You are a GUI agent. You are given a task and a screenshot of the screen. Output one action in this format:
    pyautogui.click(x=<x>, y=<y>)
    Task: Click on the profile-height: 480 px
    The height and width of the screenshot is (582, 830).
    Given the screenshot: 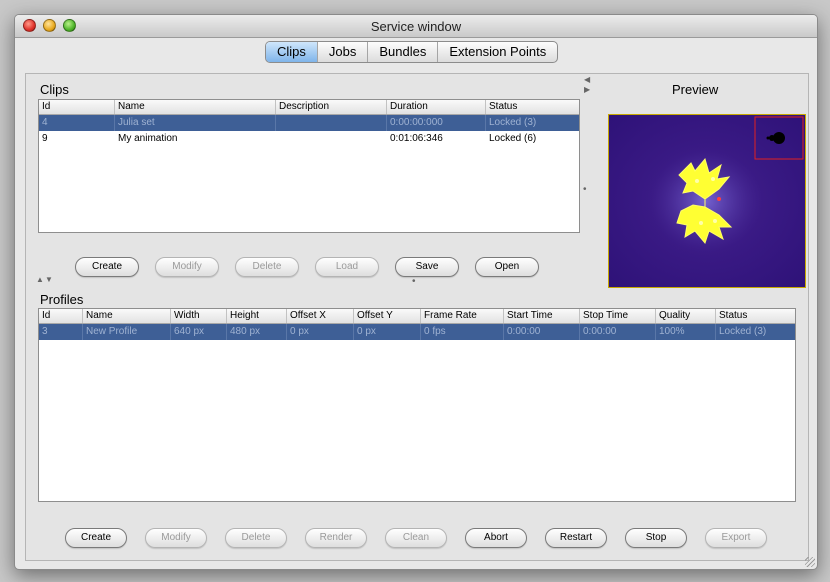 What is the action you would take?
    pyautogui.click(x=257, y=332)
    